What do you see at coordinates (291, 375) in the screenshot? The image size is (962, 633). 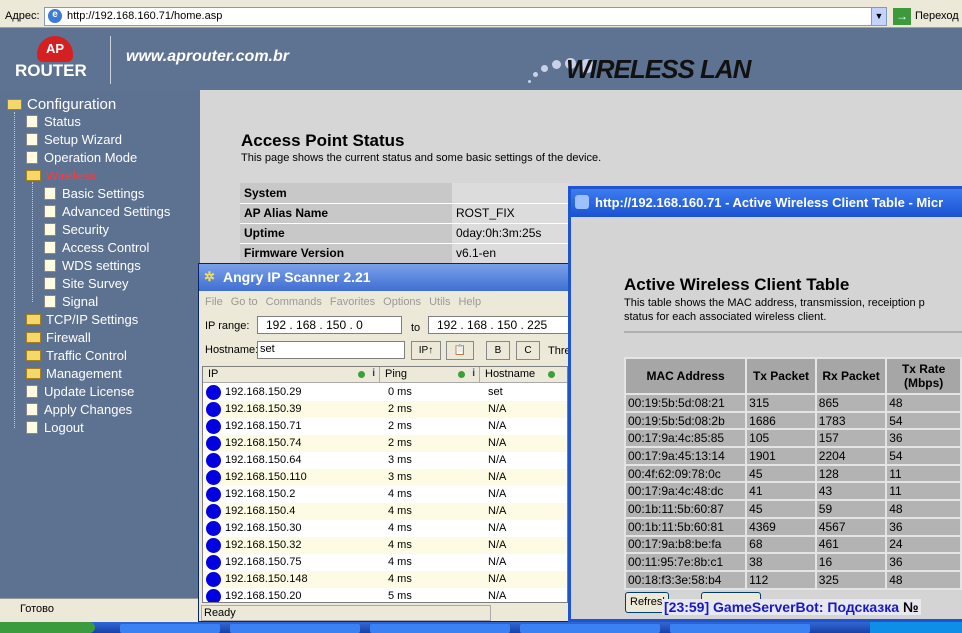 I see `column-ip: IP i` at bounding box center [291, 375].